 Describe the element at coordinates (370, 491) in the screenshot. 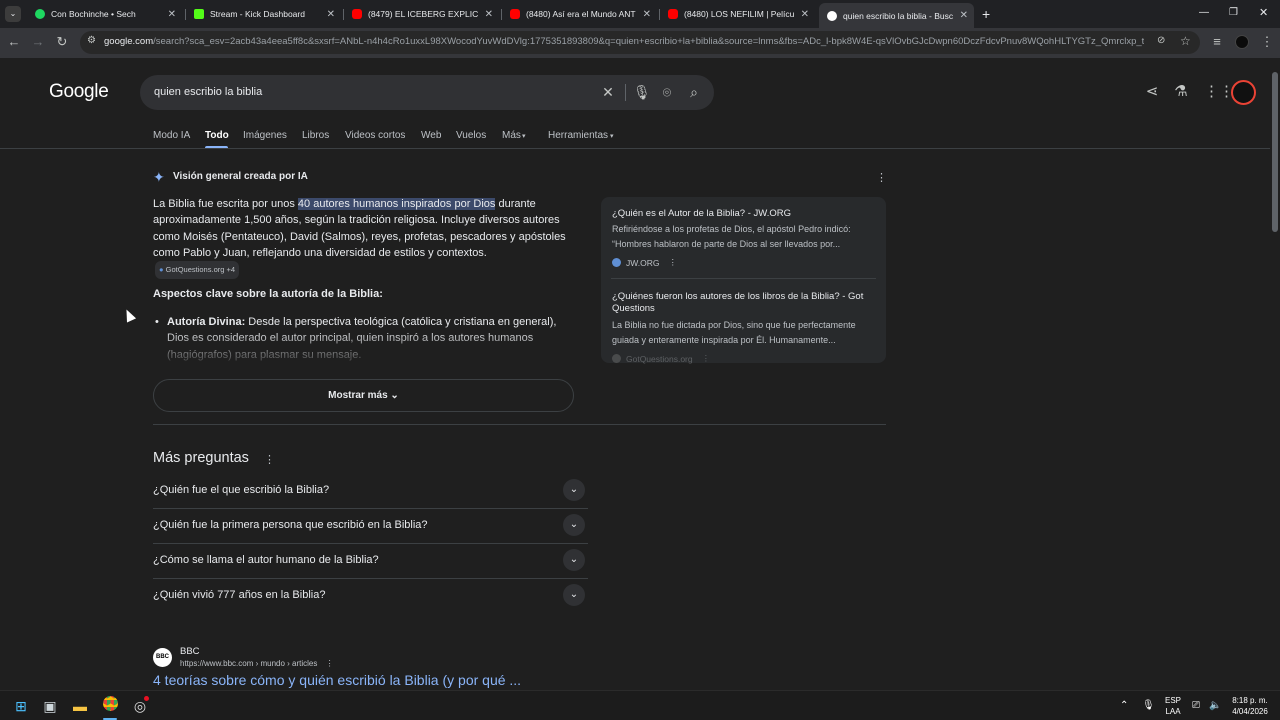

I see `question-row: ¿Quién fue el que escribió la Biblia? ⌄` at that location.